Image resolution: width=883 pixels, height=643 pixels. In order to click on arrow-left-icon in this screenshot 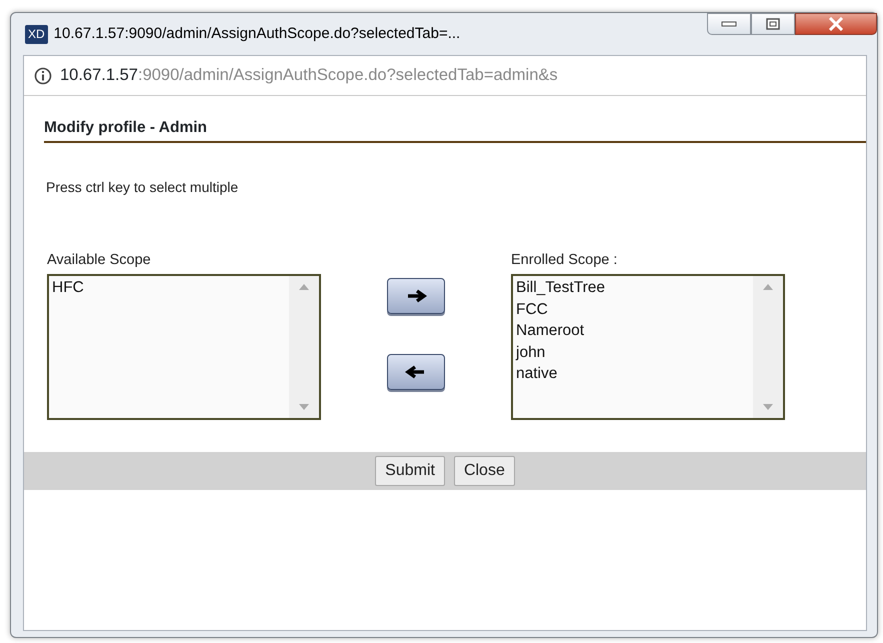, I will do `click(416, 372)`.